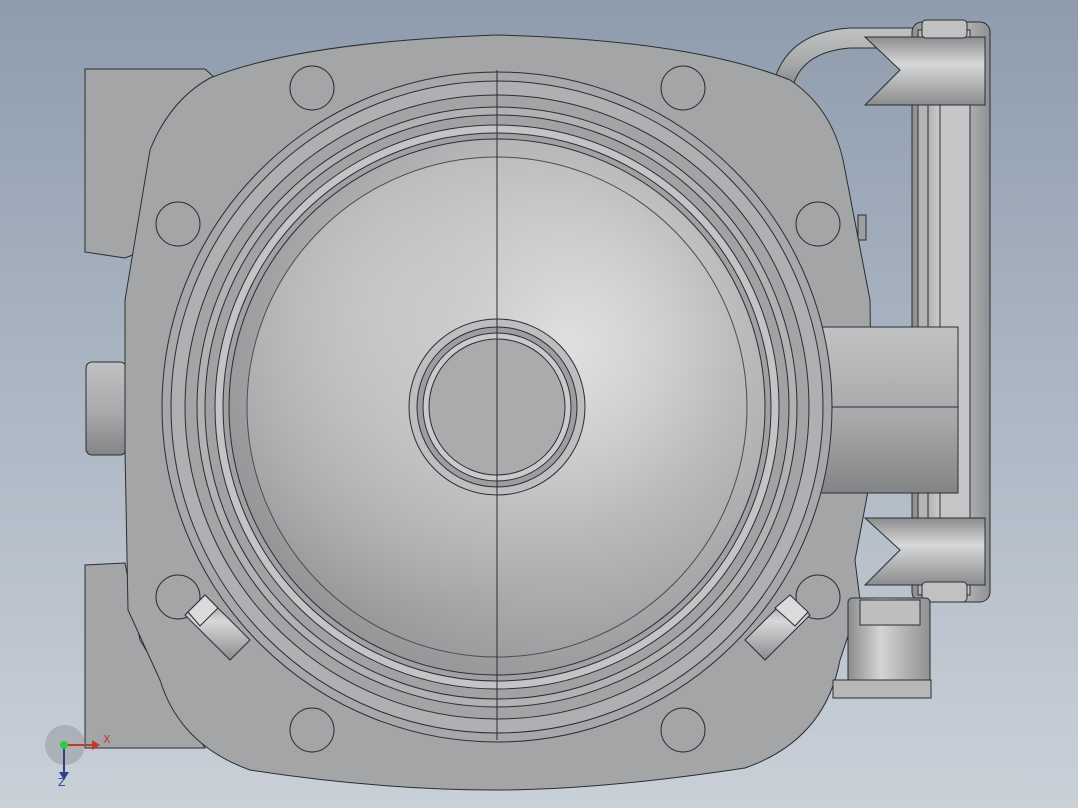 The width and height of the screenshot is (1078, 808). Describe the element at coordinates (683, 730) in the screenshot. I see `bolt-hole-bottom-right` at that location.